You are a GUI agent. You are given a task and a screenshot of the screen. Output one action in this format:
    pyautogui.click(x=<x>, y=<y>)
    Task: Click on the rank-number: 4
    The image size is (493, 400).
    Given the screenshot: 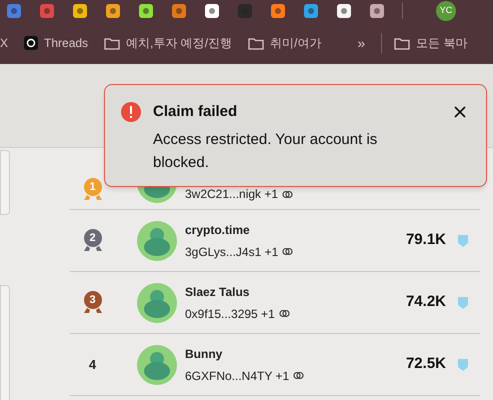 What is the action you would take?
    pyautogui.click(x=92, y=365)
    